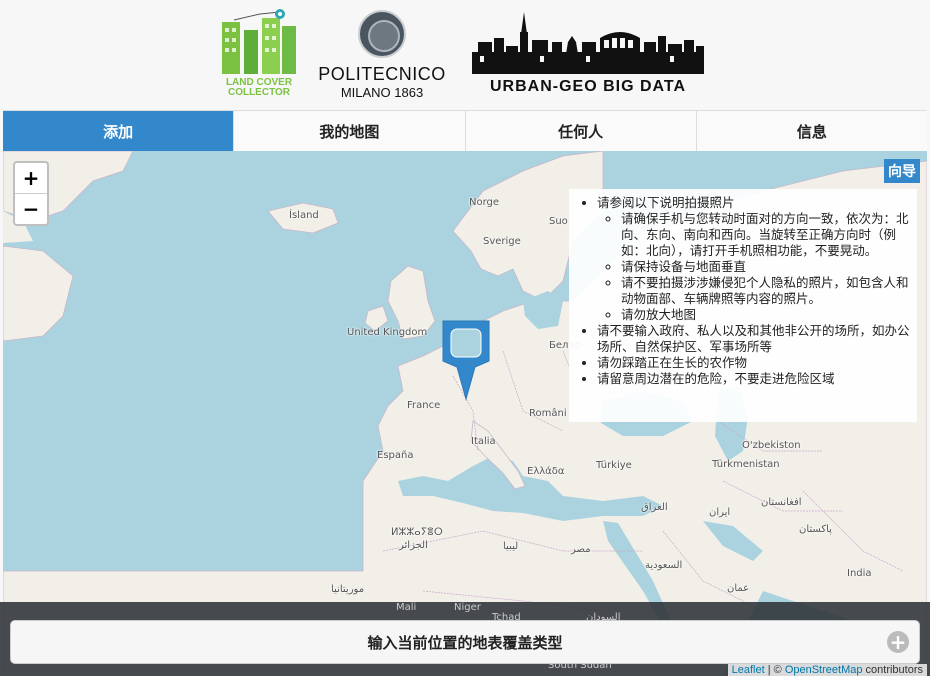 This screenshot has width=930, height=676. What do you see at coordinates (898, 642) in the screenshot?
I see `plus-circle-icon: +` at bounding box center [898, 642].